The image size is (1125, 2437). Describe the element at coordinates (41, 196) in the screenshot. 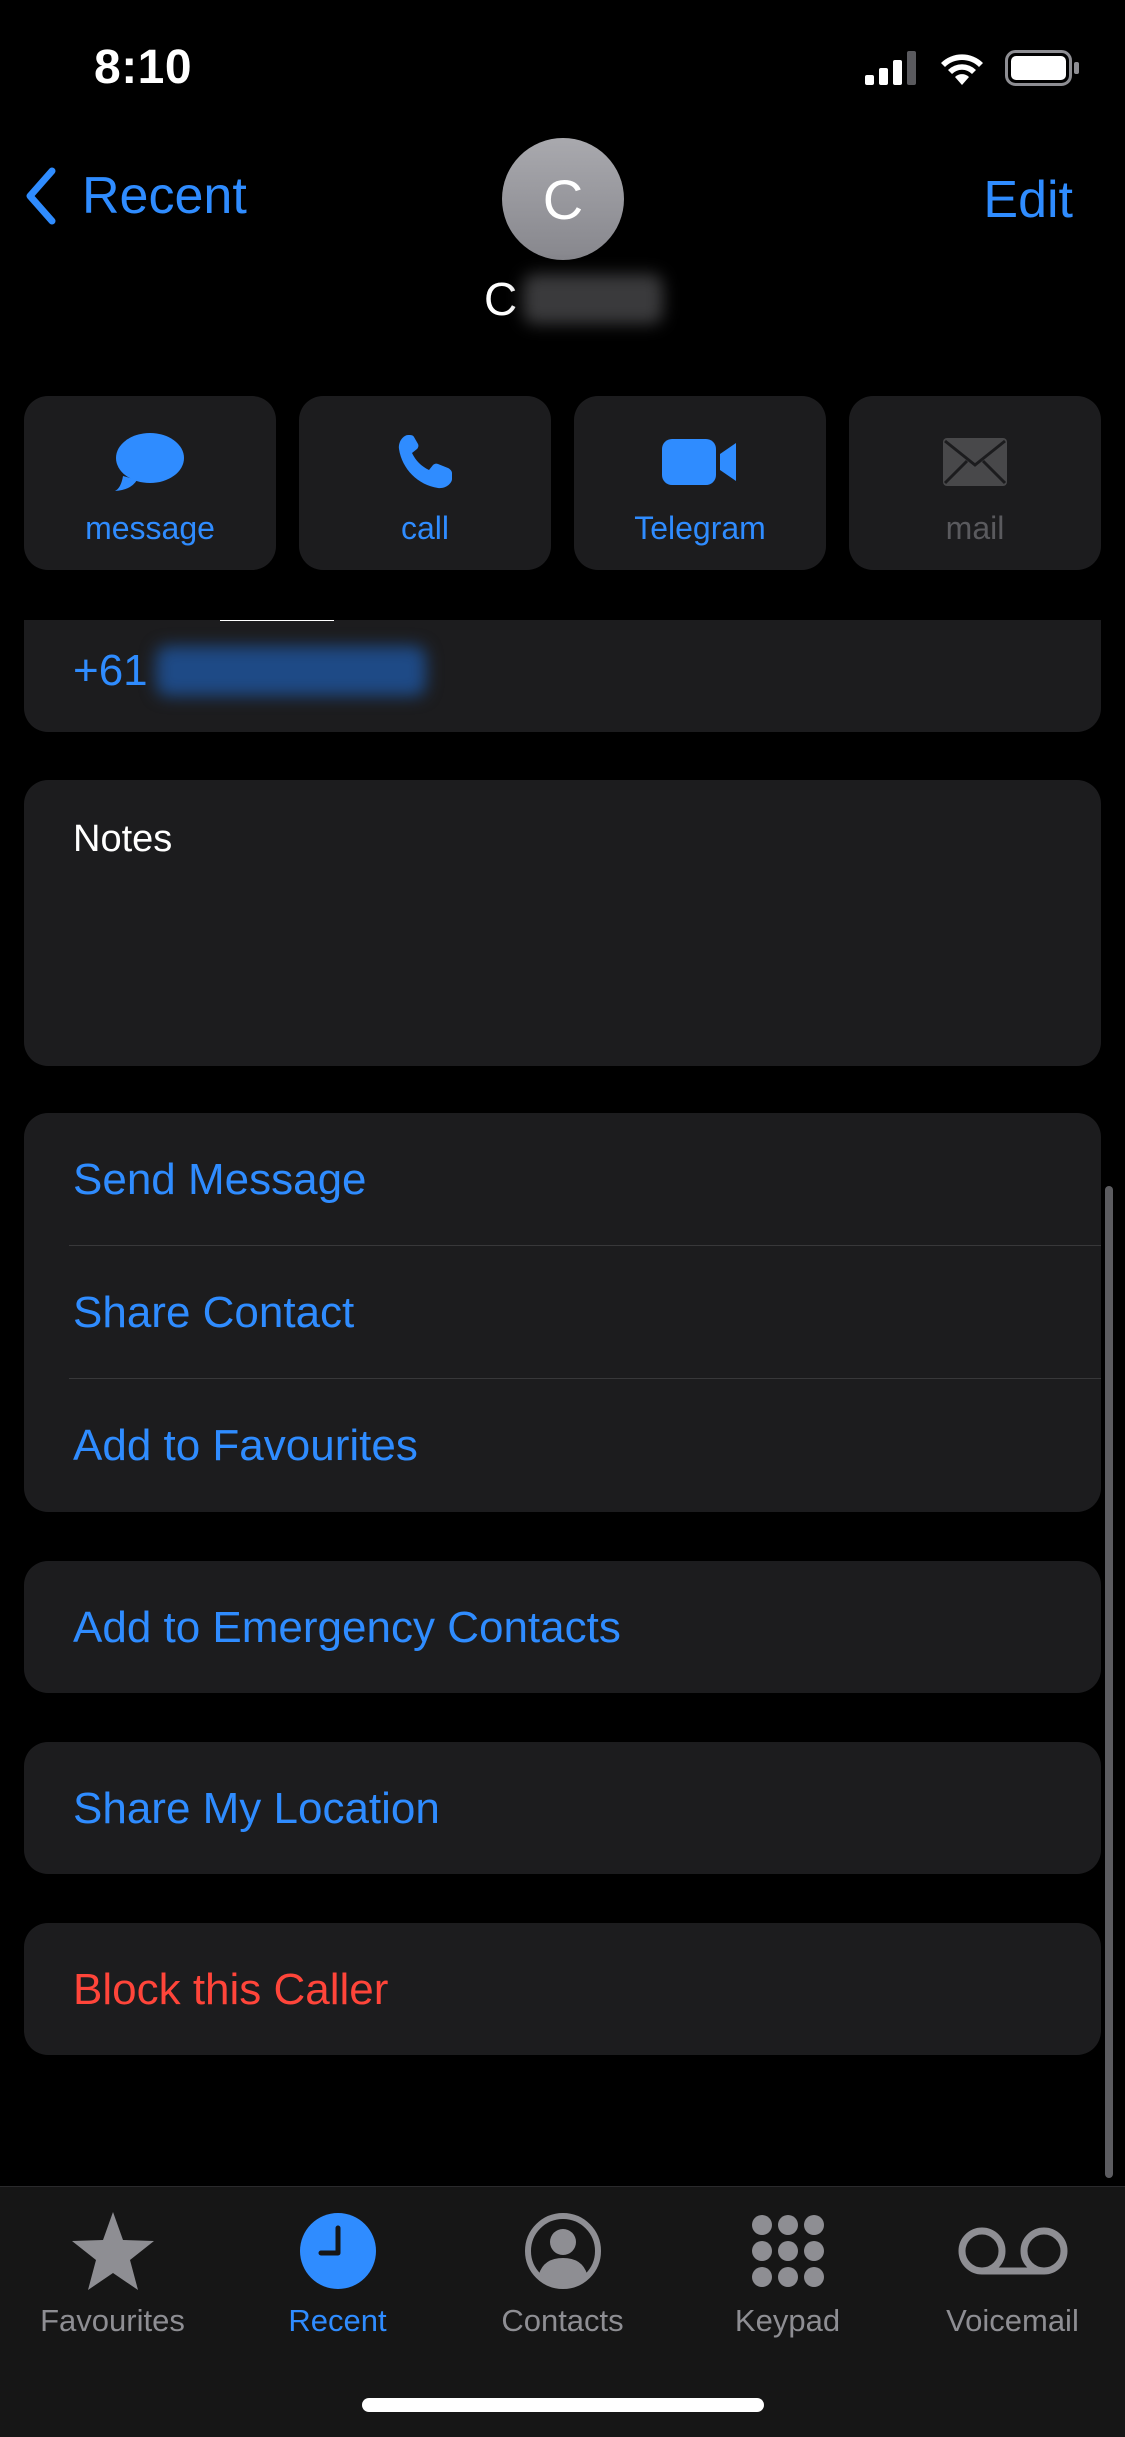

I see `chevron-left-icon` at that location.